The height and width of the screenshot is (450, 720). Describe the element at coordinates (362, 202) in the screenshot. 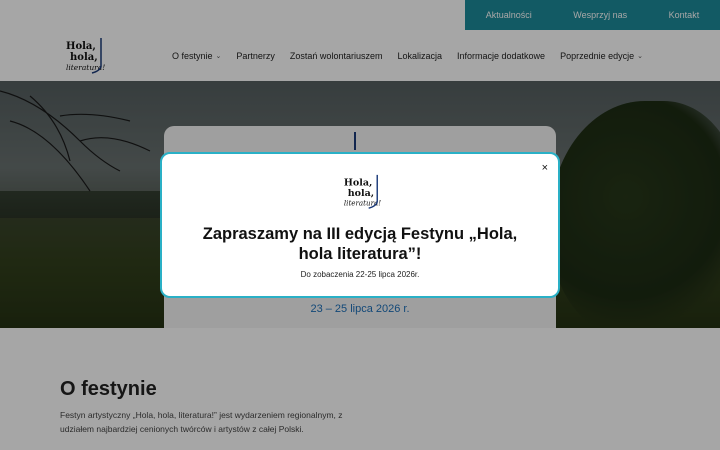

I see `modal-logo-line-3: literatura!` at that location.